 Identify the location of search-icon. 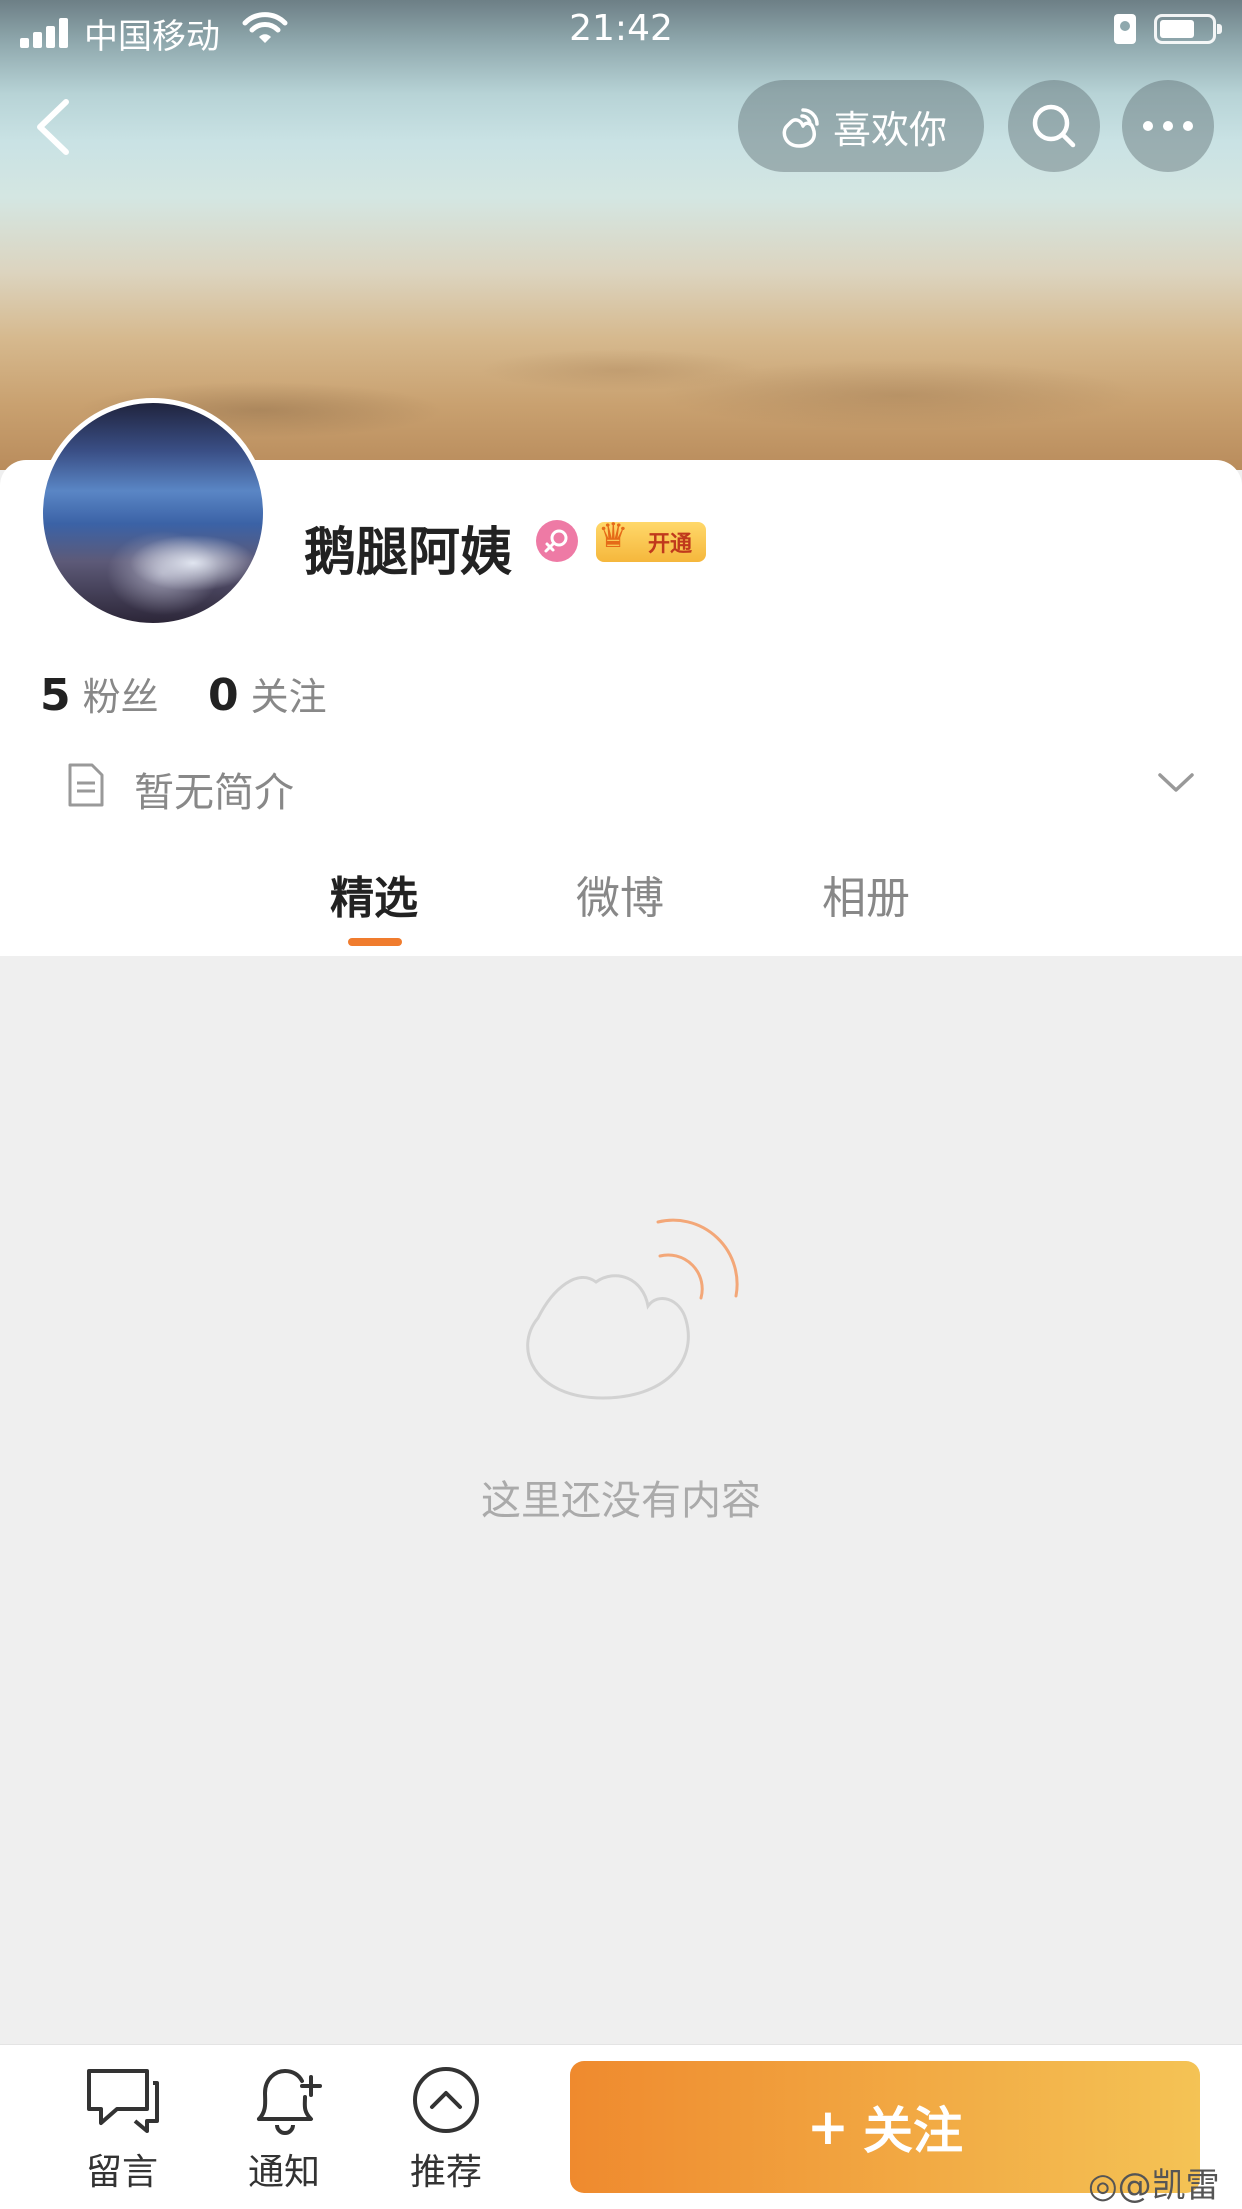
(1054, 126).